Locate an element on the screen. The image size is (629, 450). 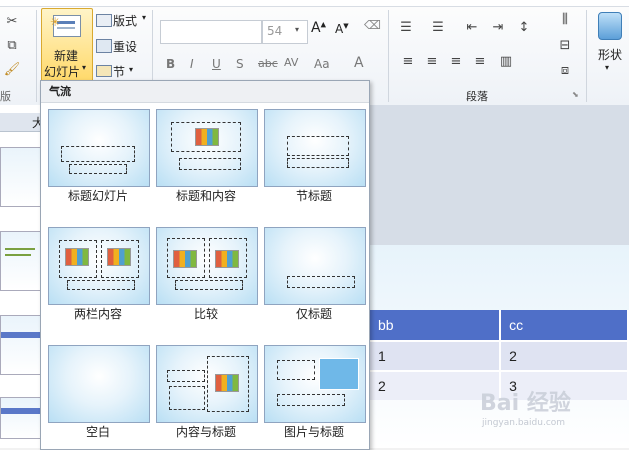
layout-thumb-two-content is located at coordinates (99, 266).